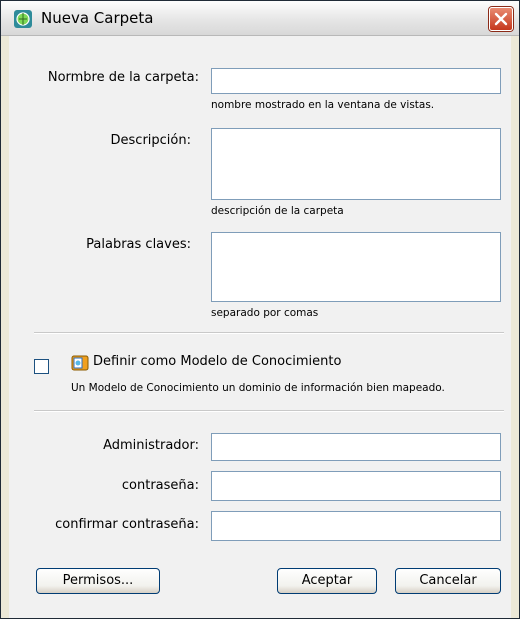 The height and width of the screenshot is (619, 520). I want to click on knowledge-model-icon, so click(80, 363).